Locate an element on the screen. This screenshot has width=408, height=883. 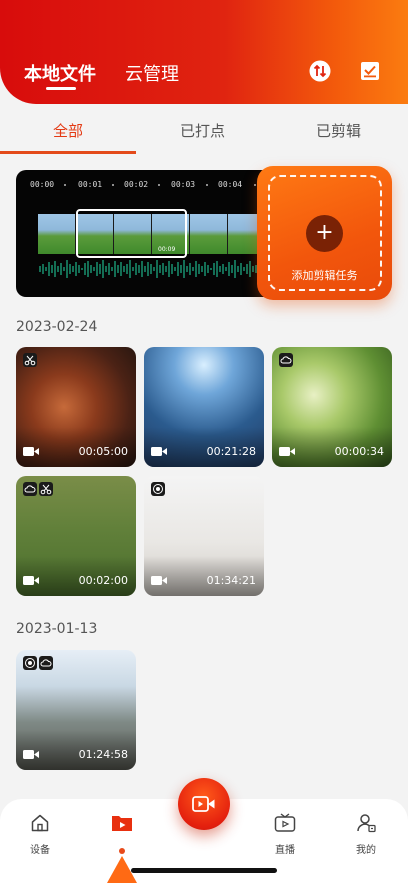
video-thumbnail: 00:00:34 is located at coordinates (332, 407).